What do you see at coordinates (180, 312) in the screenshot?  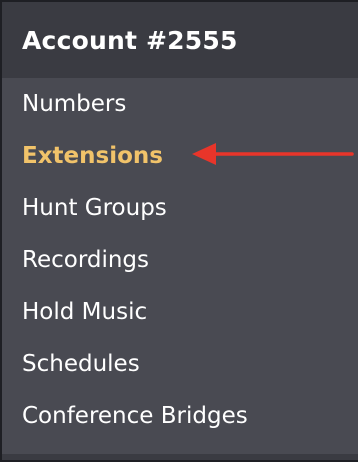 I see `menu-item-hold-music: Hold Music` at bounding box center [180, 312].